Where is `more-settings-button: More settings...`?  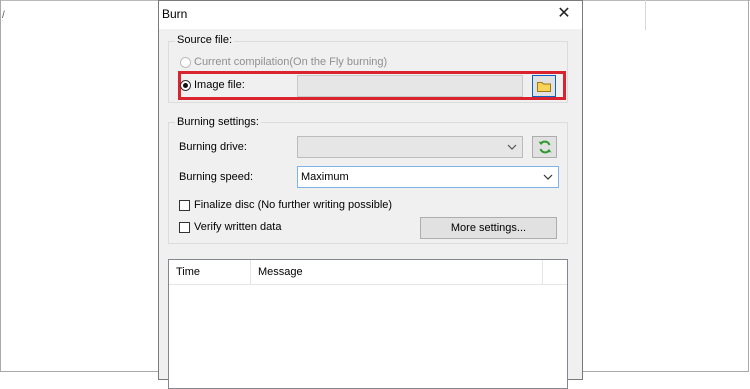 more-settings-button: More settings... is located at coordinates (488, 228).